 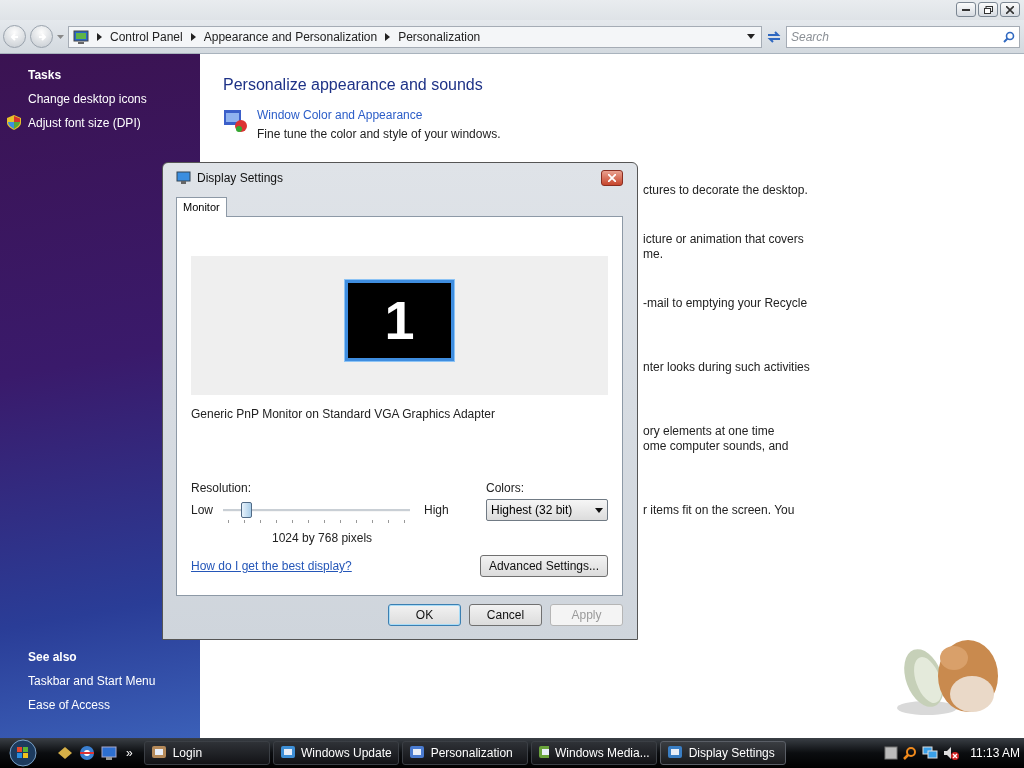 What do you see at coordinates (910, 753) in the screenshot?
I see `magnifier-icon` at bounding box center [910, 753].